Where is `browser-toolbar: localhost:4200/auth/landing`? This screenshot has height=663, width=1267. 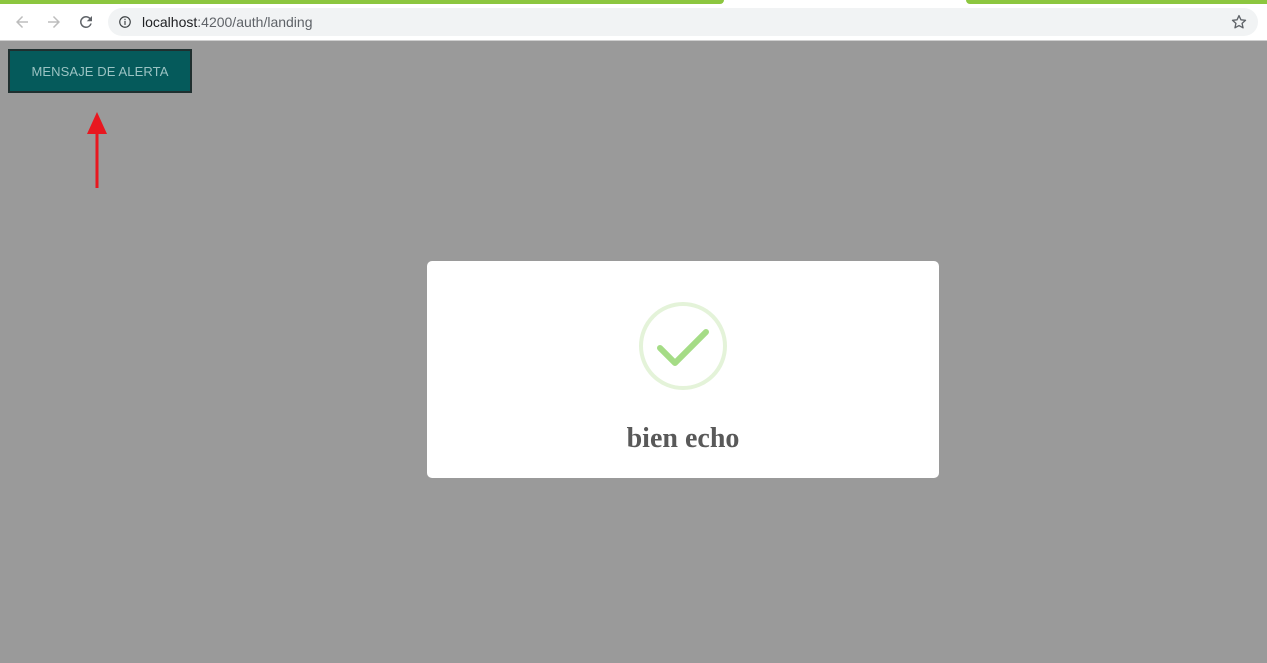 browser-toolbar: localhost:4200/auth/landing is located at coordinates (633, 20).